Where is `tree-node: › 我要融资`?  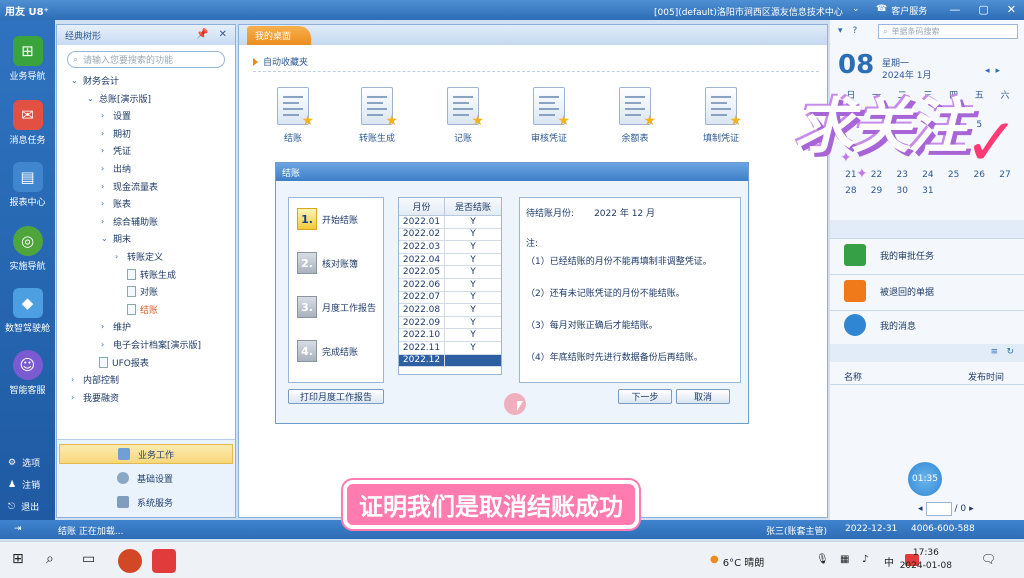
tree-node: › 我要融资 is located at coordinates (95, 397).